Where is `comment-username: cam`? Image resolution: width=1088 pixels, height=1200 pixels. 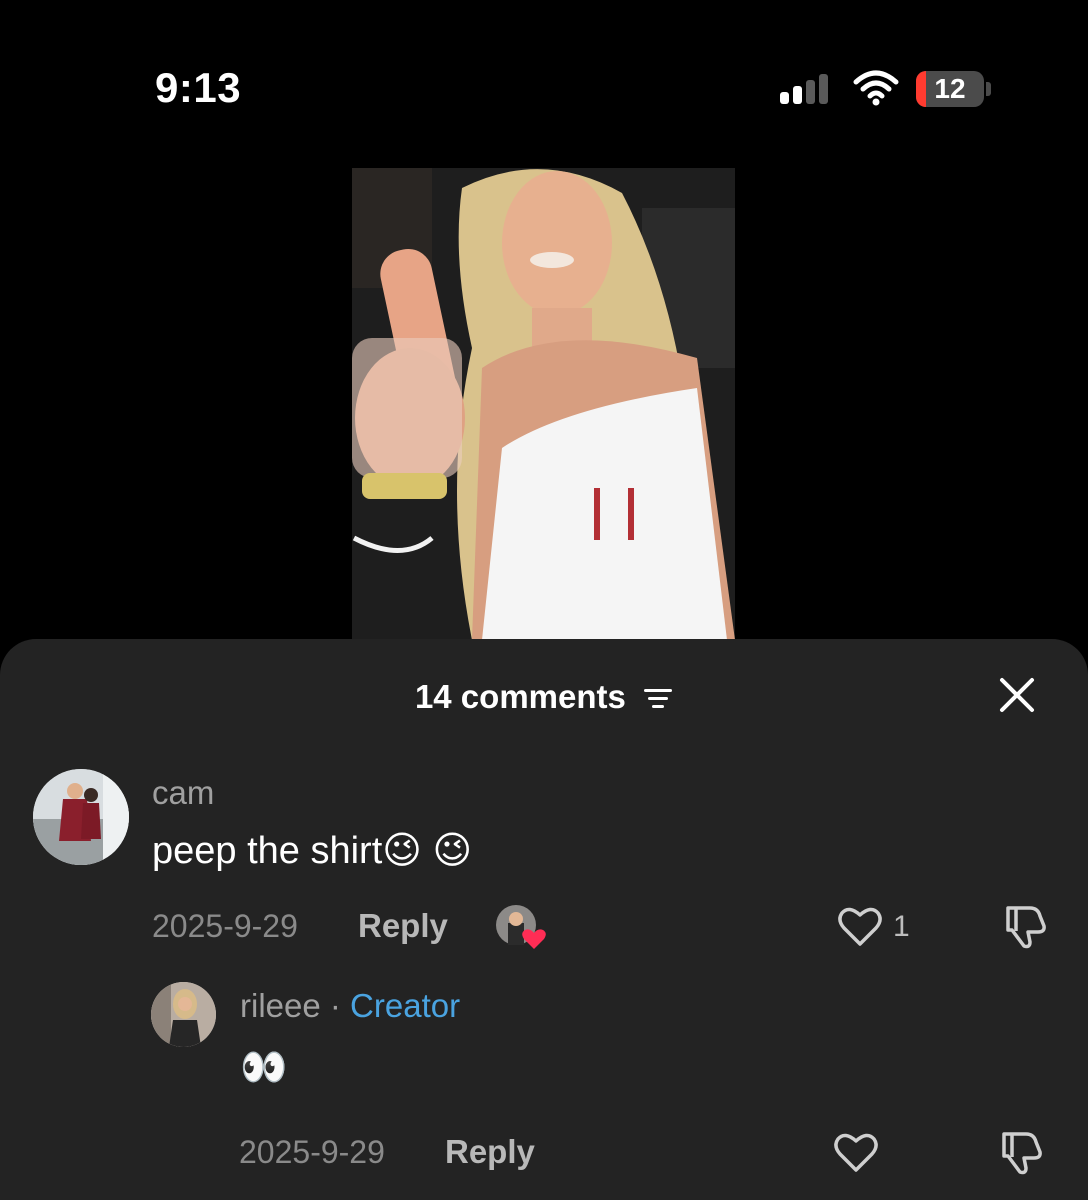 comment-username: cam is located at coordinates (183, 793).